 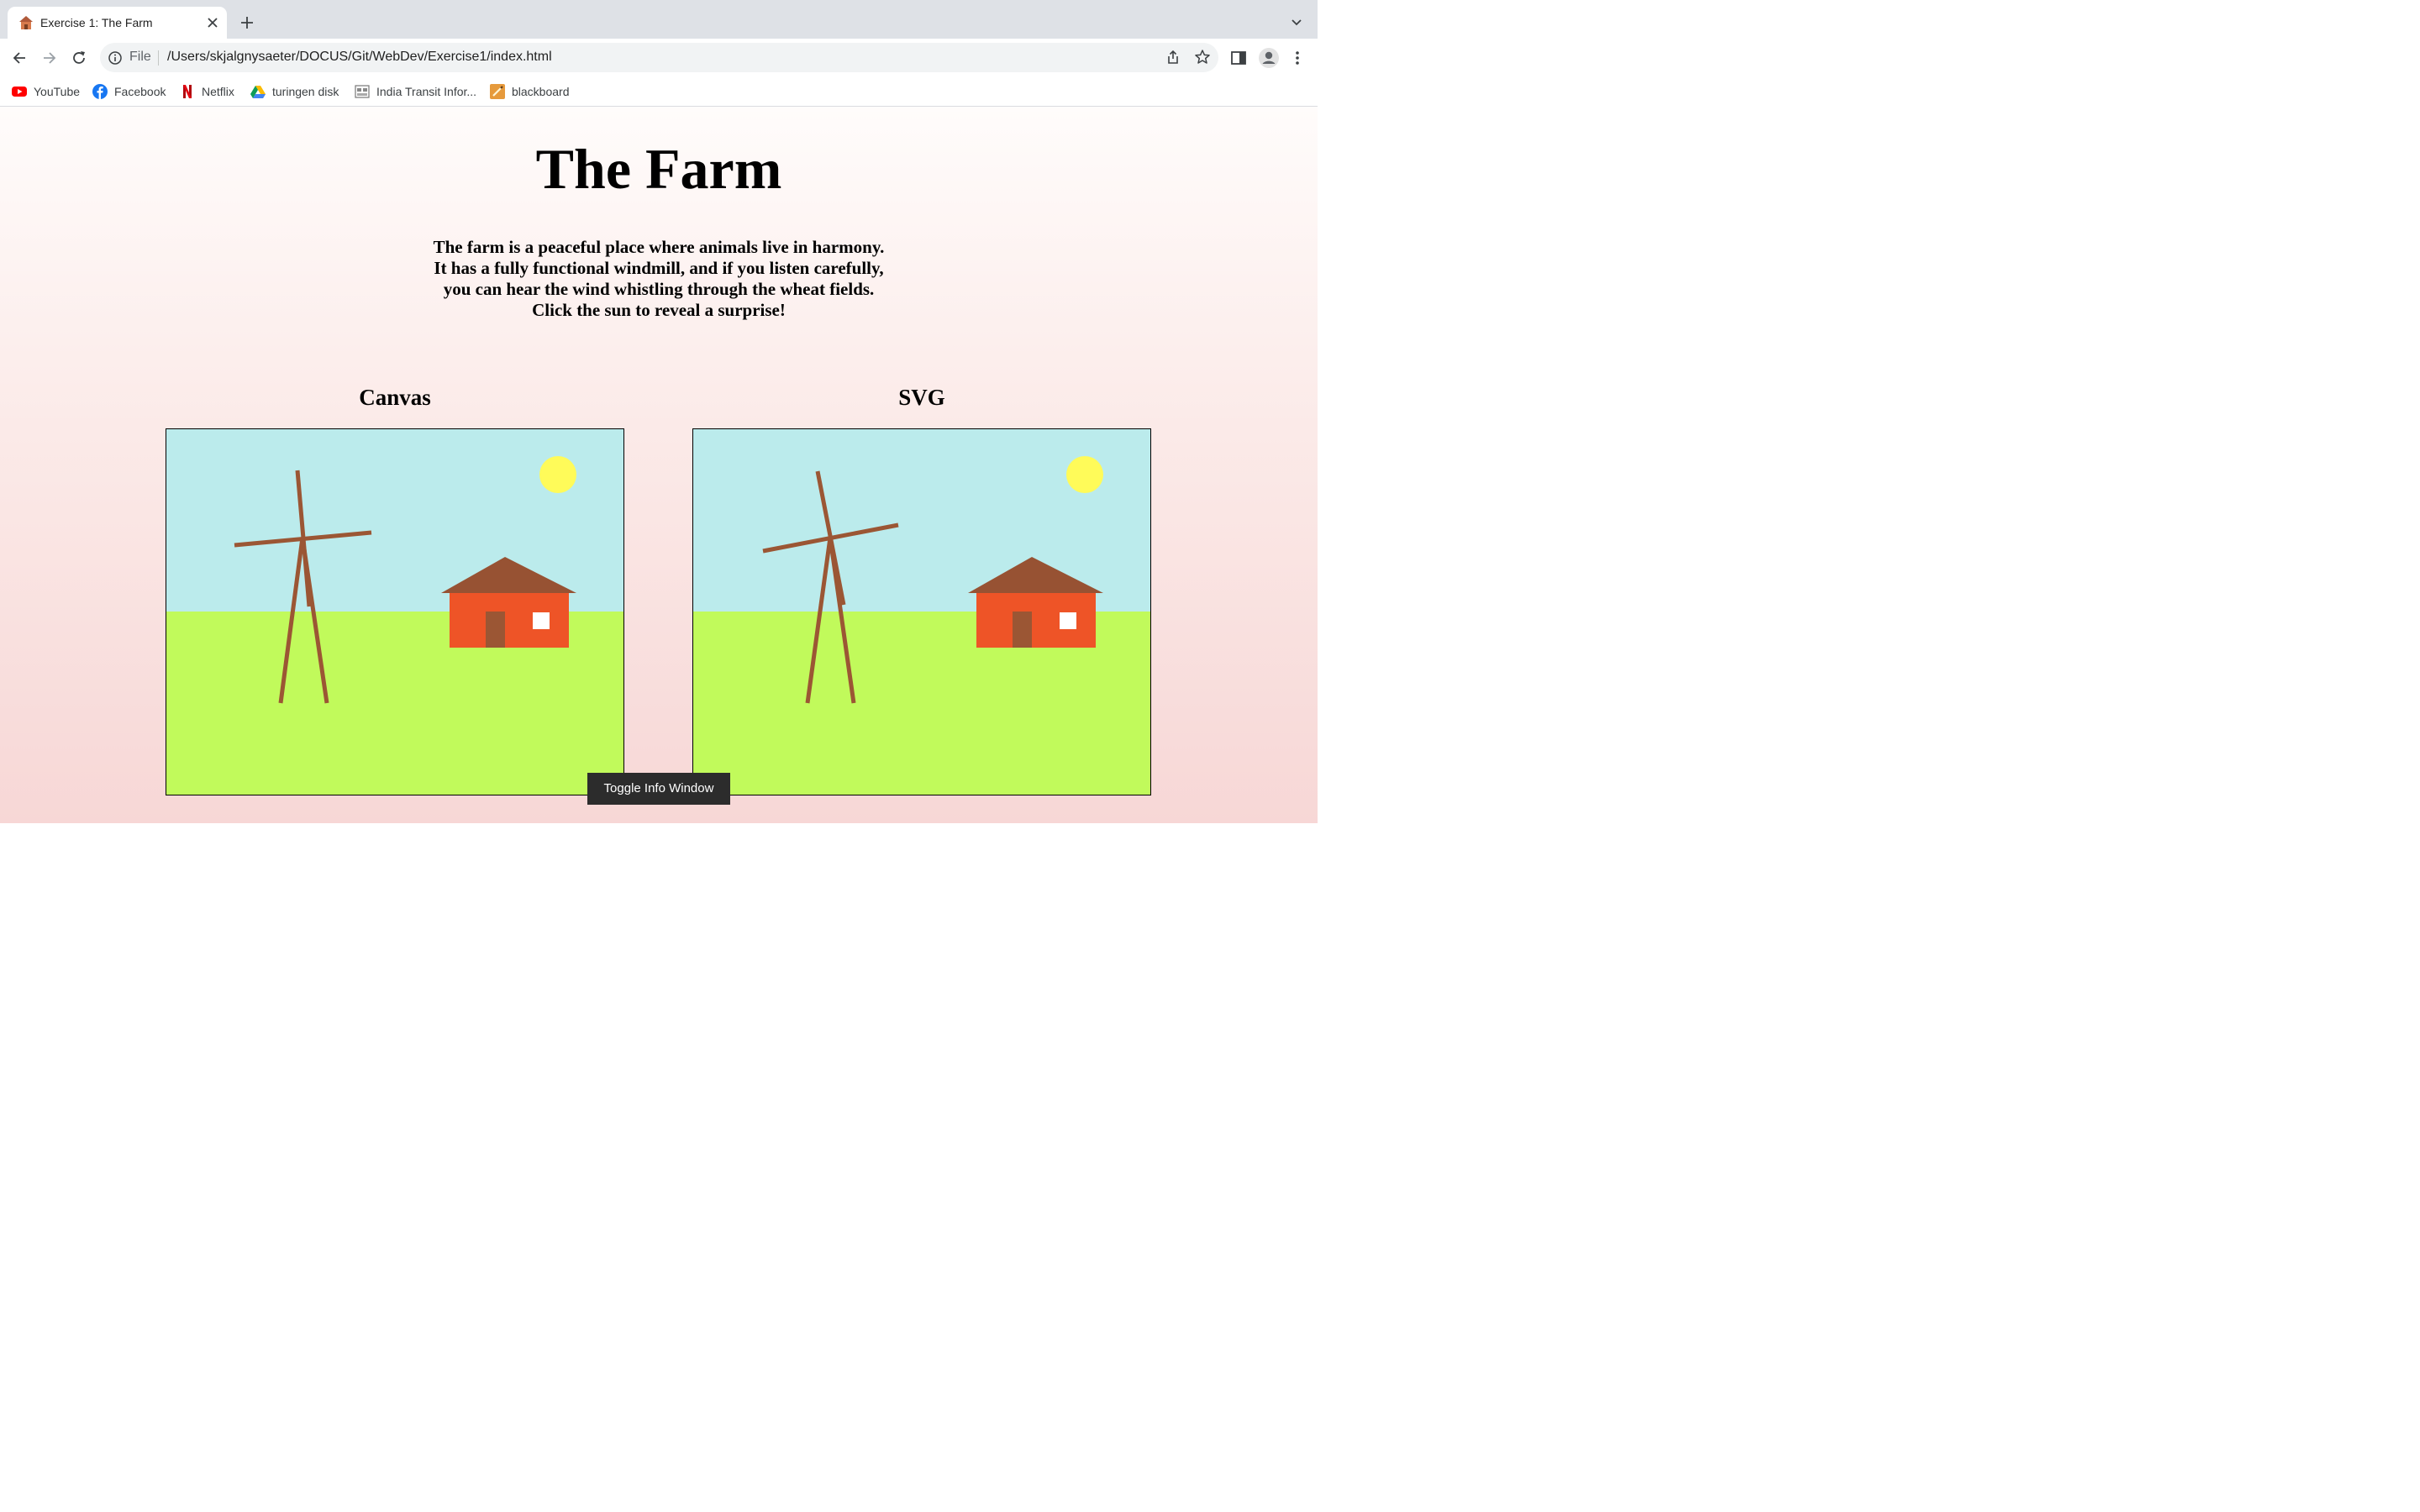 I want to click on bookmark-label: Facebook, so click(x=140, y=91).